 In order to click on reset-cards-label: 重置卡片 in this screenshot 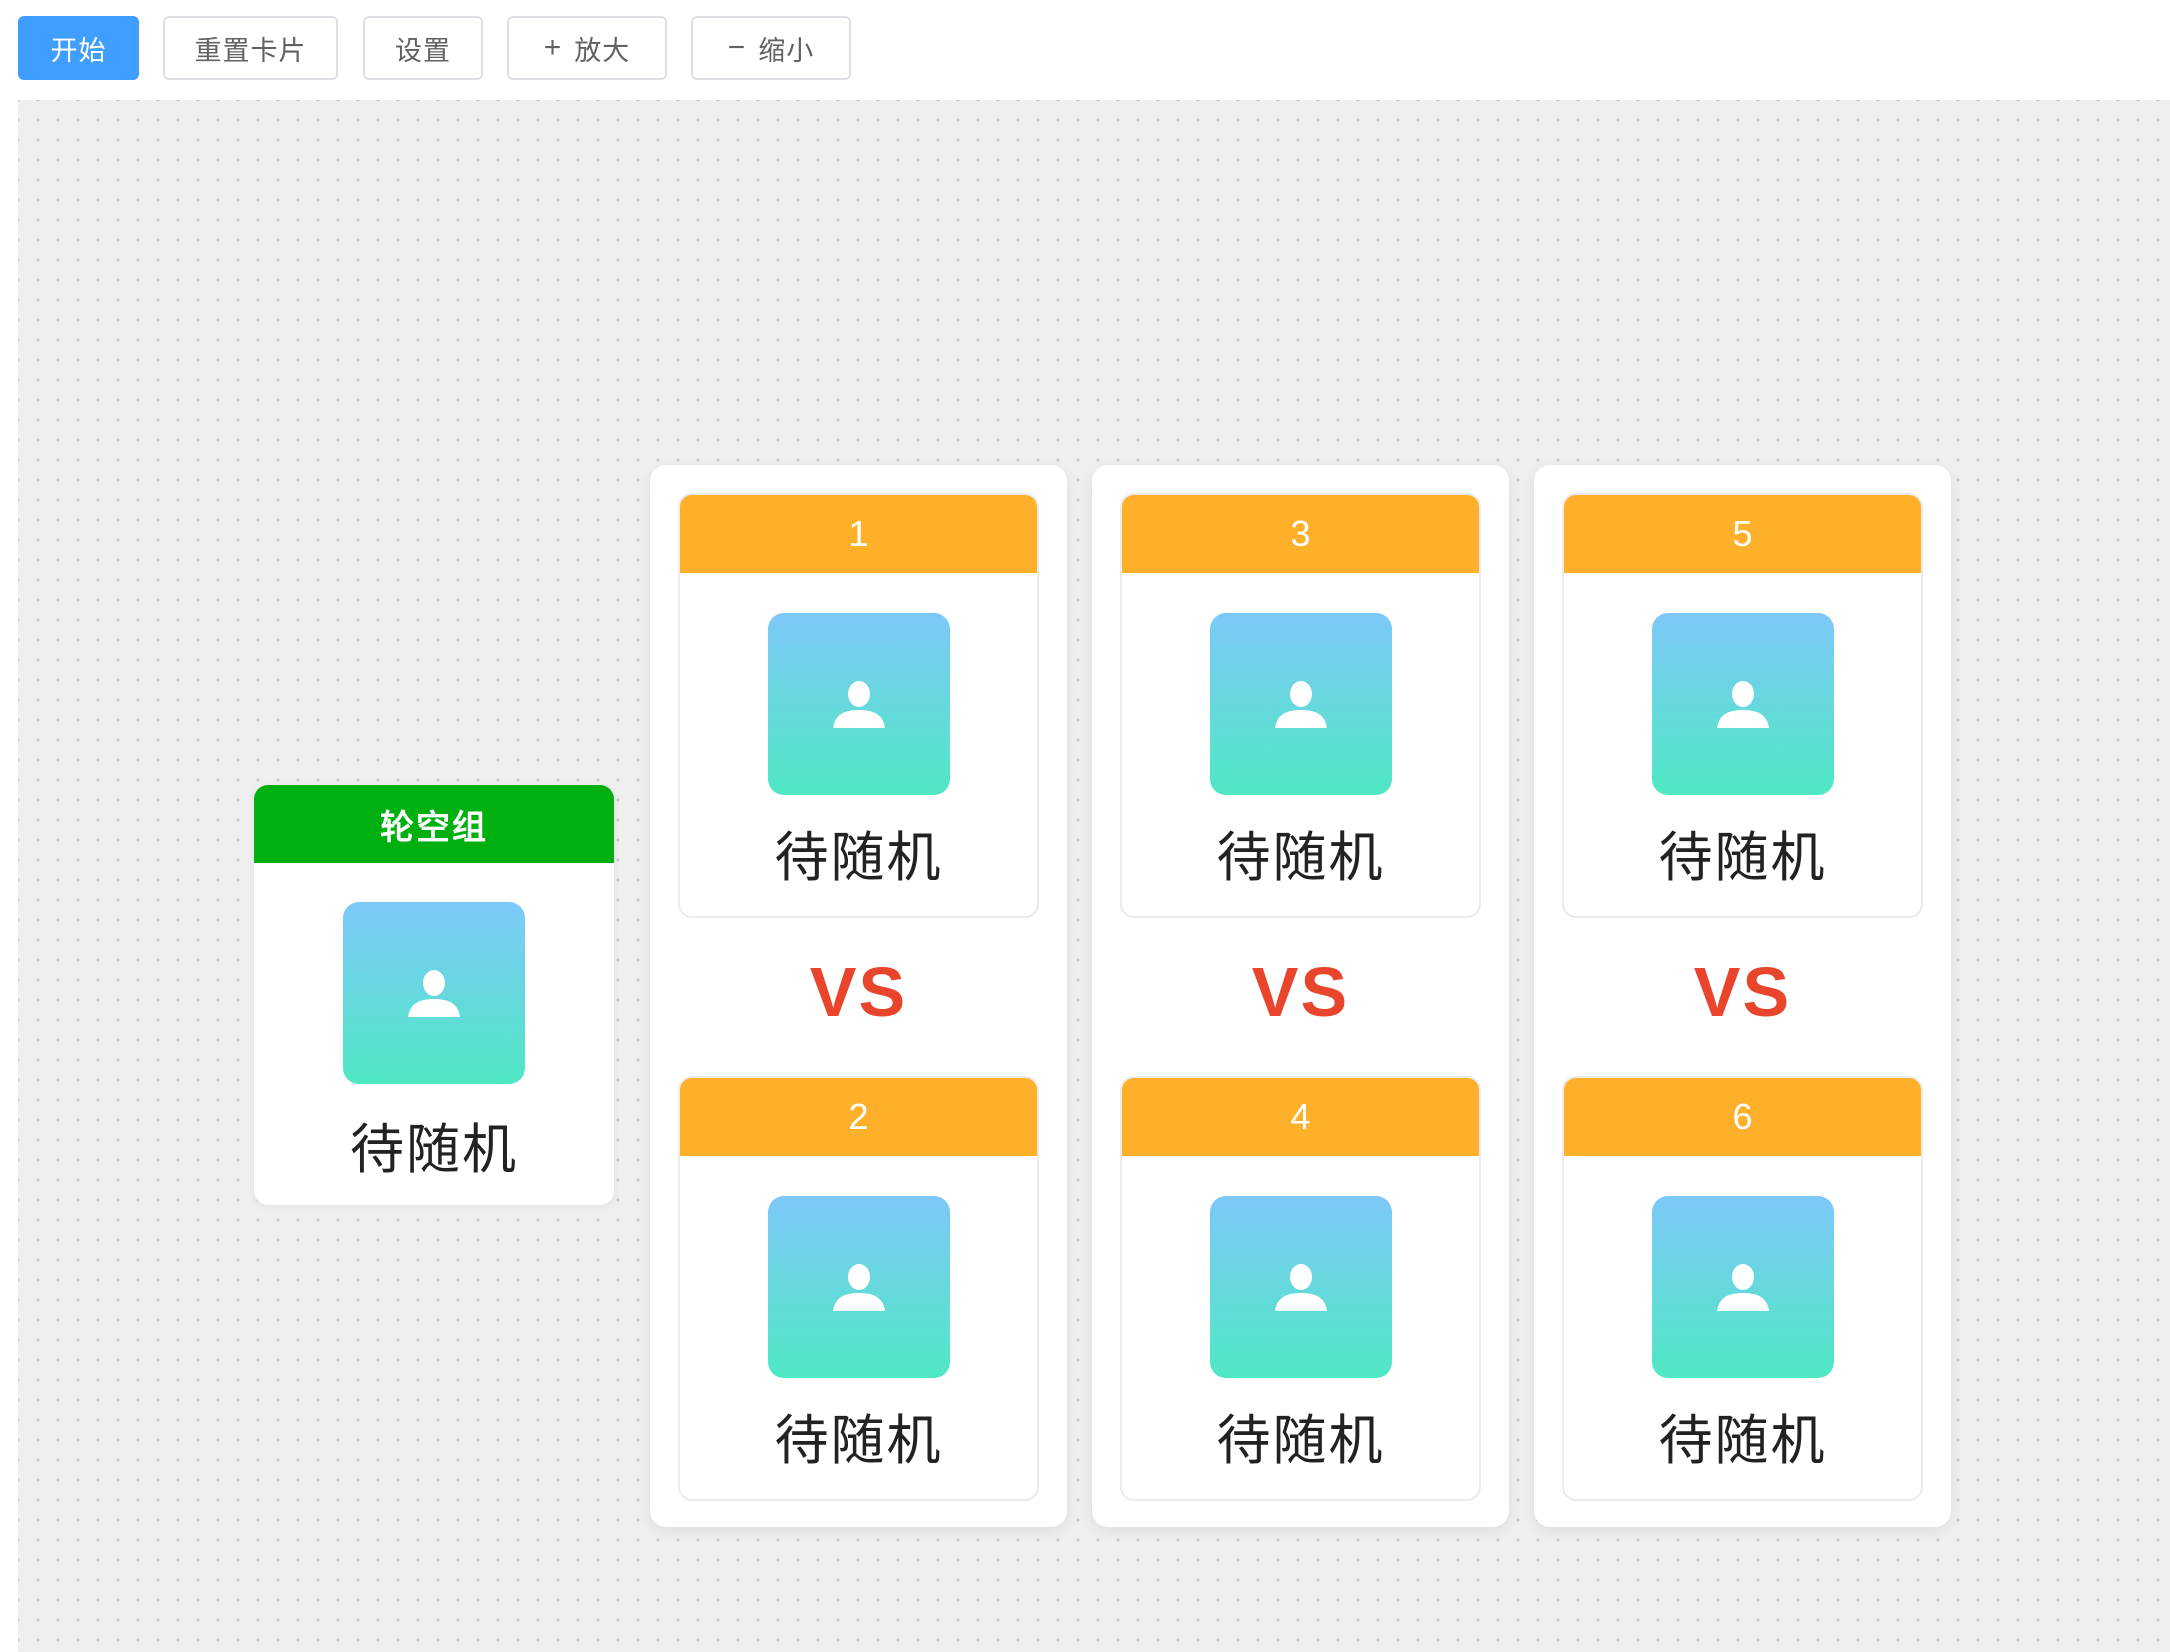, I will do `click(250, 50)`.